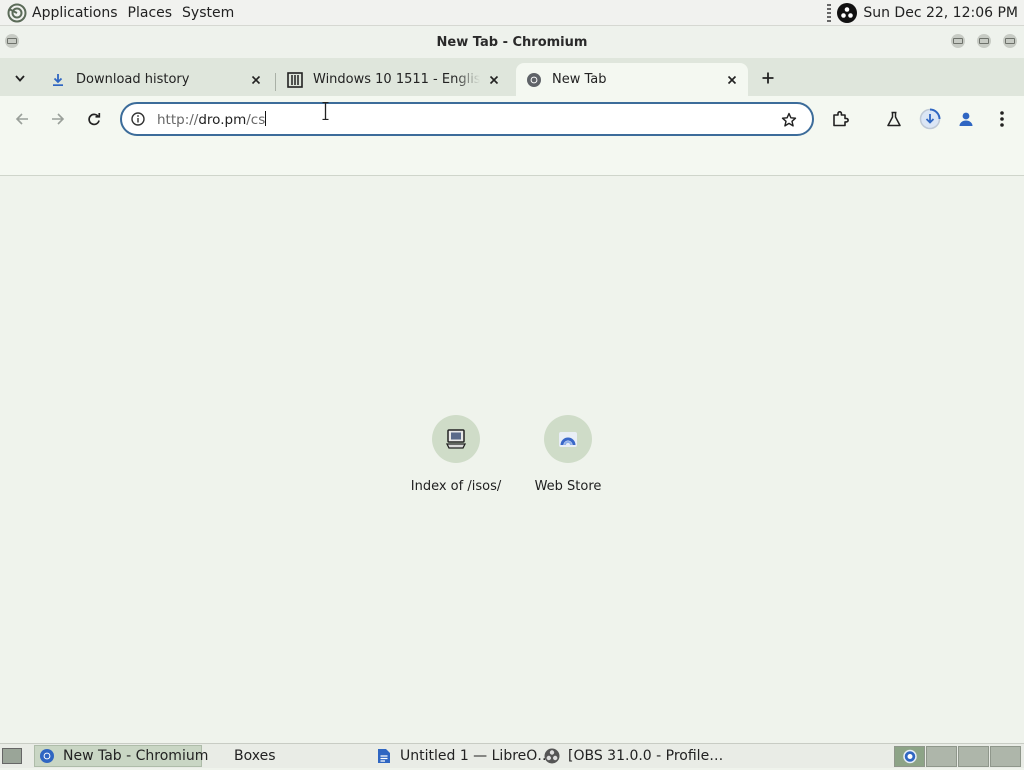 The width and height of the screenshot is (1024, 770). I want to click on window-title: New Tab - Chromium, so click(512, 42).